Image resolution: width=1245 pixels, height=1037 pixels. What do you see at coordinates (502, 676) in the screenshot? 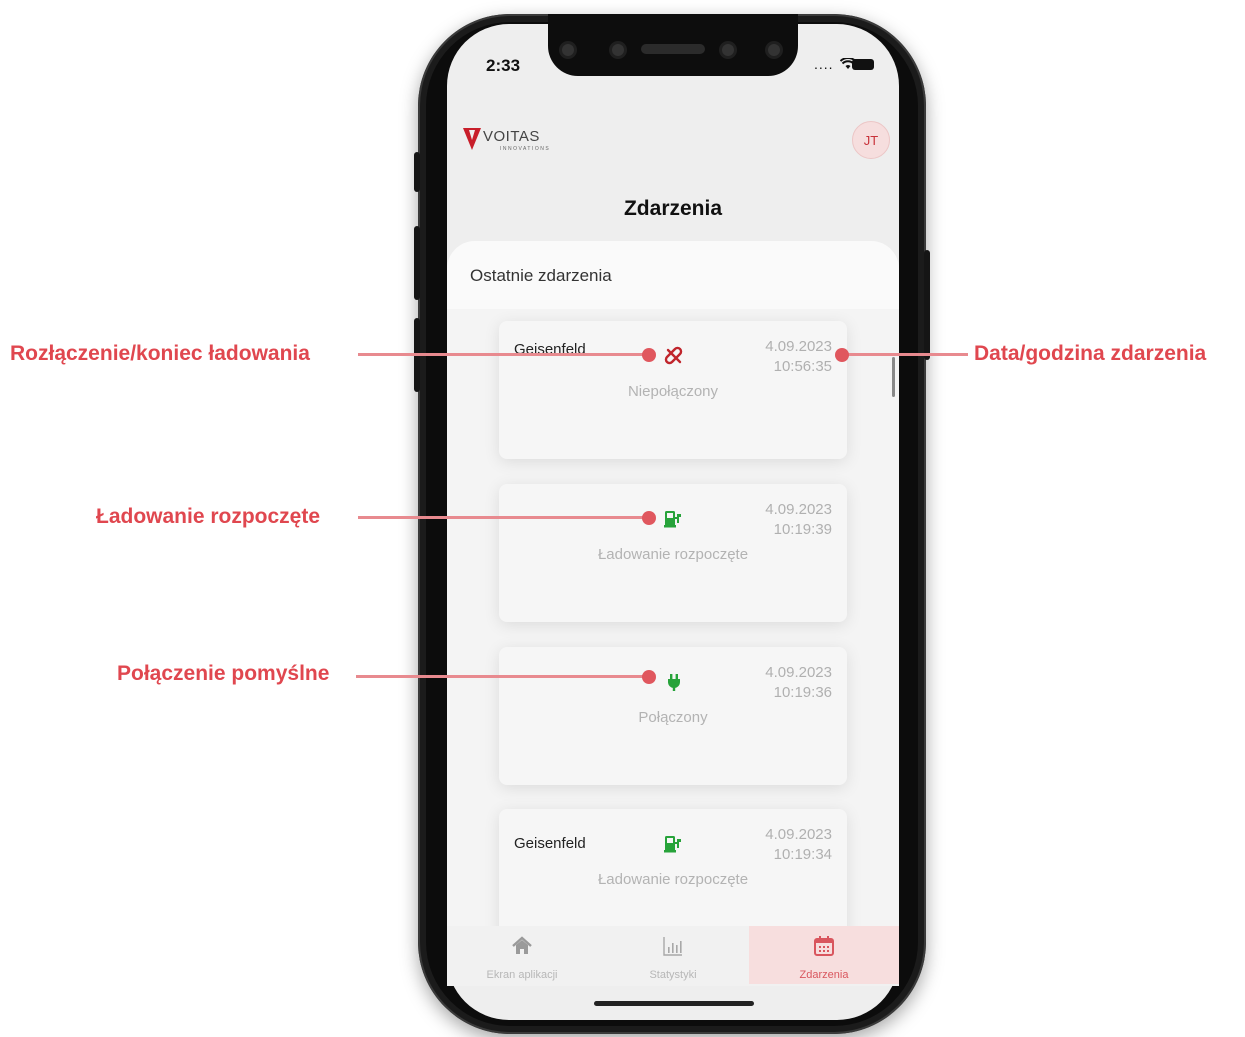
I see `annotation-line-connected` at bounding box center [502, 676].